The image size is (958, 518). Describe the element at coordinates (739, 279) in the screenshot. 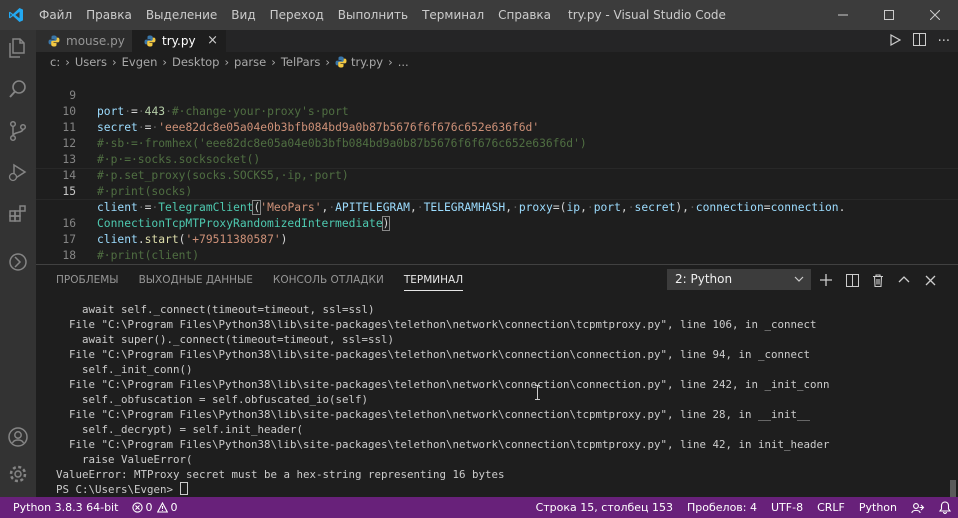

I see `terminal-select-dropdown: 2: Python` at that location.